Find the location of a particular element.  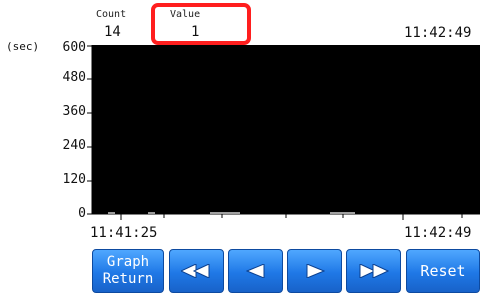

back-button is located at coordinates (255, 271).